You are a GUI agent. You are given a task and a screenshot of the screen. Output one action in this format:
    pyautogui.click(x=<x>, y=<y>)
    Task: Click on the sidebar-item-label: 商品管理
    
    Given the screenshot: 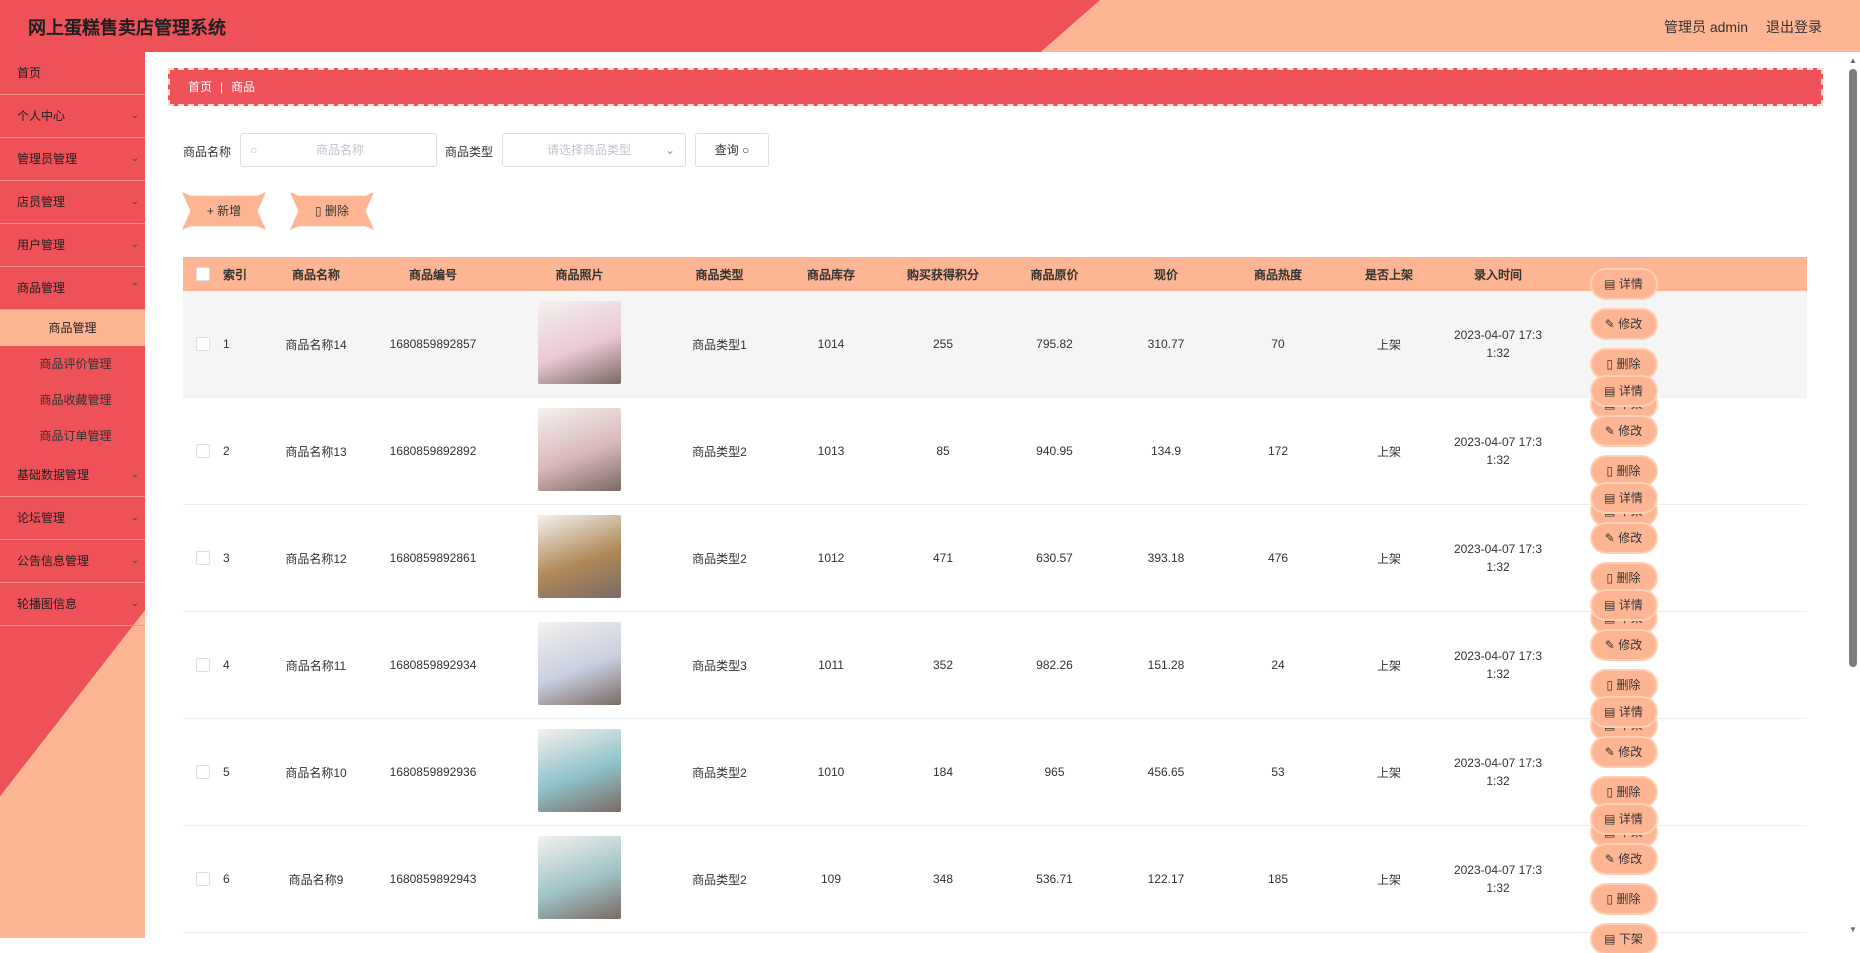 What is the action you would take?
    pyautogui.click(x=41, y=288)
    